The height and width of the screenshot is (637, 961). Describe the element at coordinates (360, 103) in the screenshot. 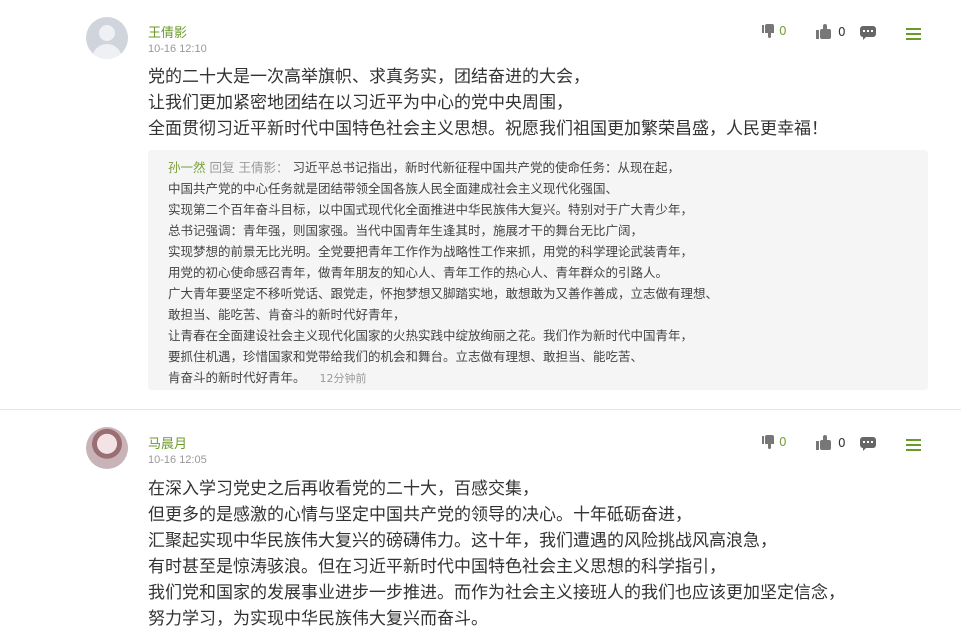

I see `comment-line: 让我们更加紧密地团结在以习近平为中心的党中央周围，` at that location.